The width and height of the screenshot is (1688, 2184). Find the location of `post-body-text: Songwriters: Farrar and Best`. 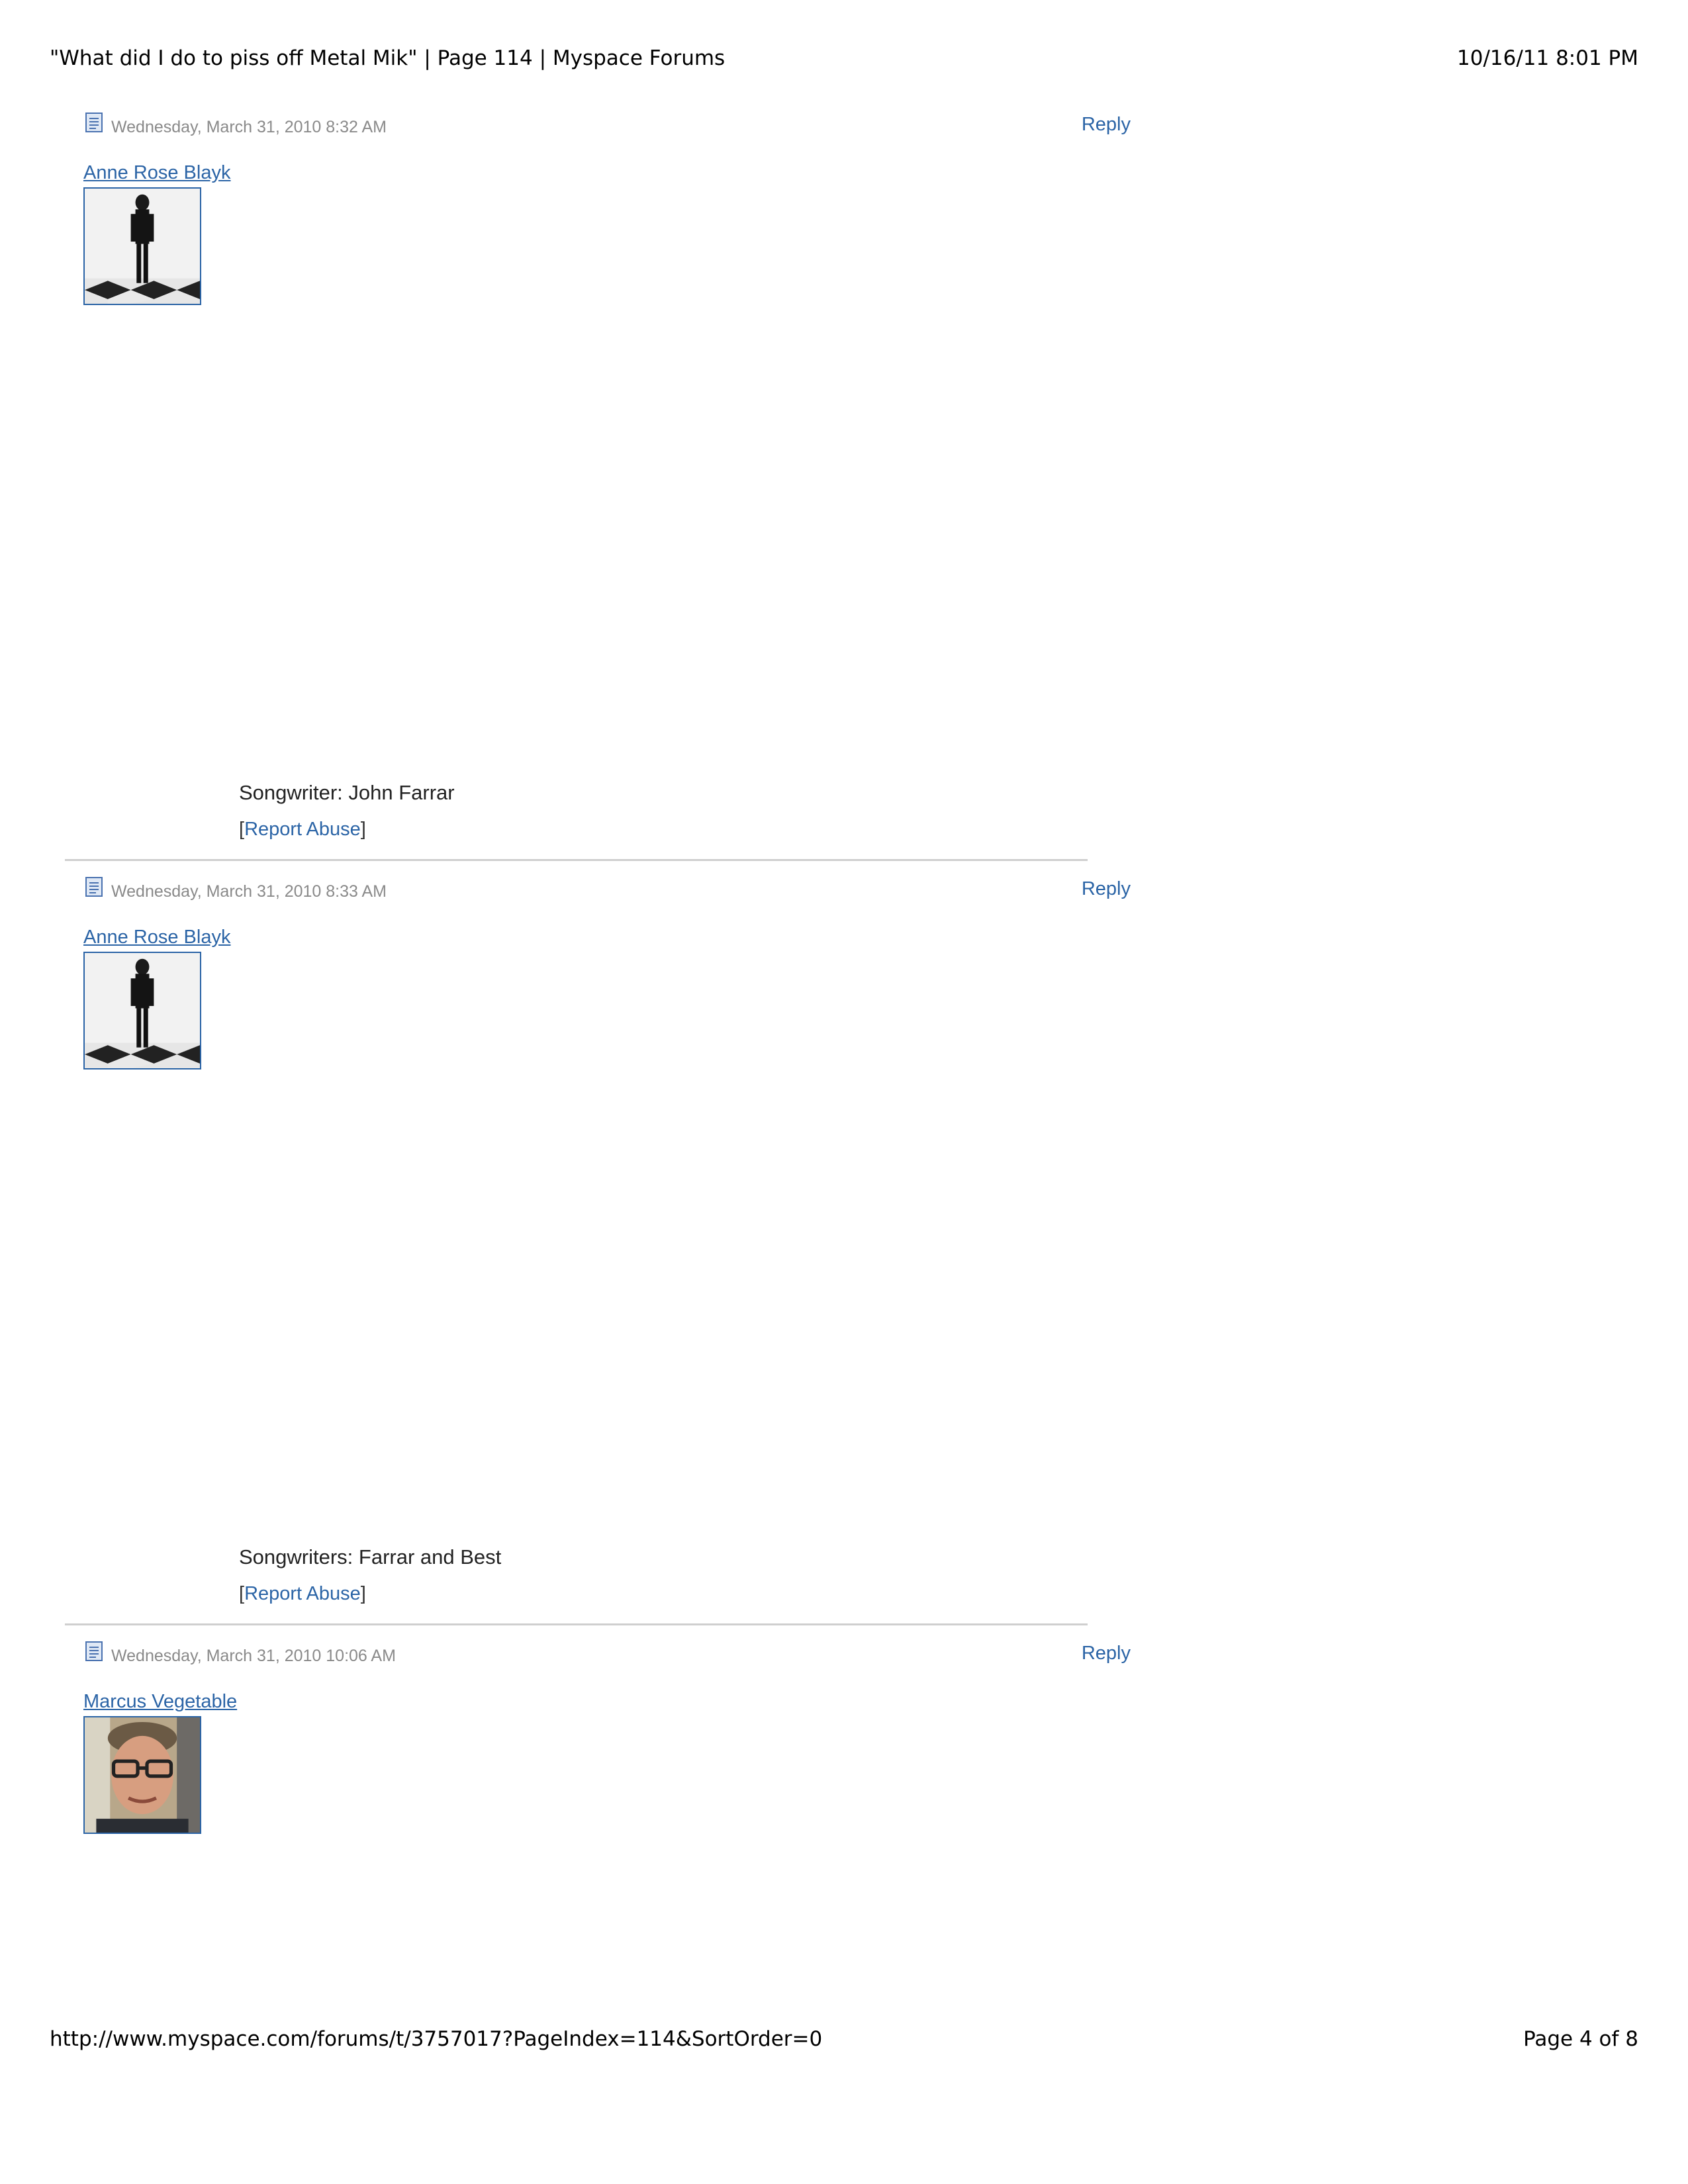

post-body-text: Songwriters: Farrar and Best is located at coordinates (370, 1557).